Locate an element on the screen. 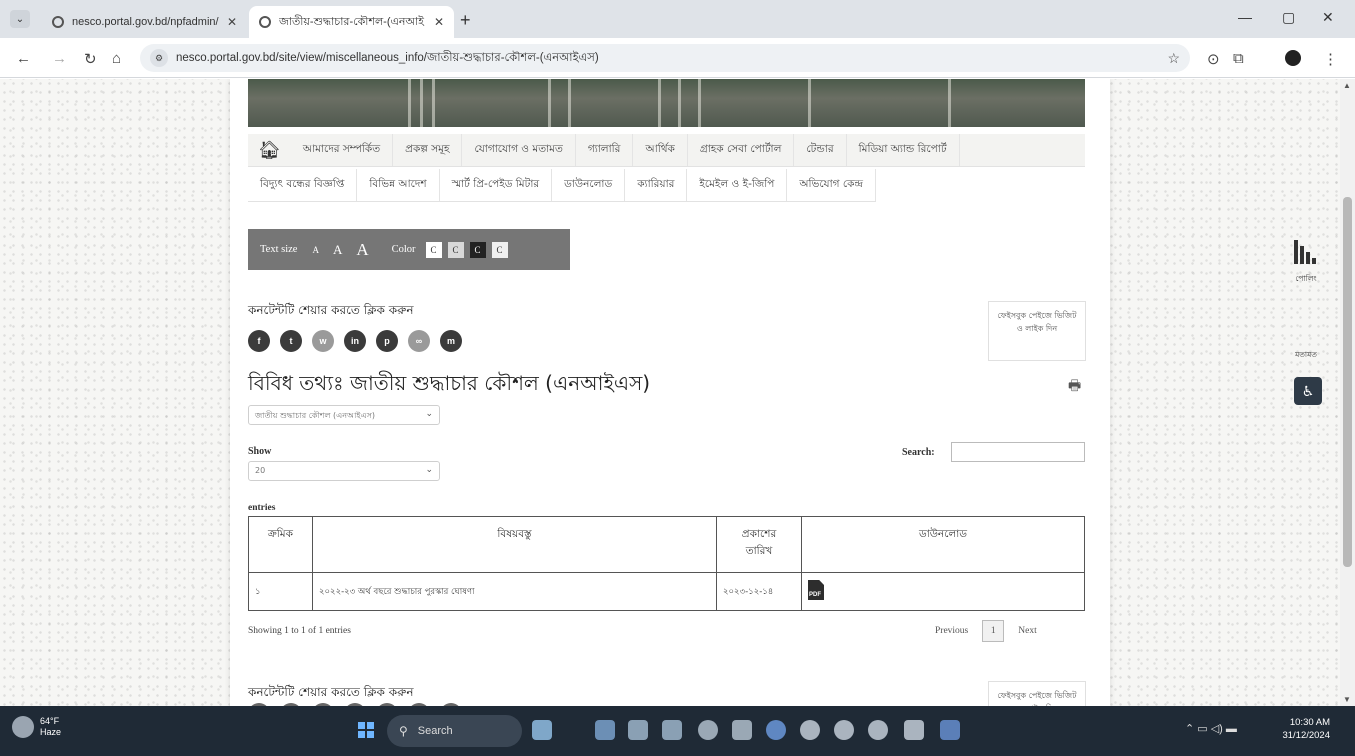 Image resolution: width=1355 pixels, height=756 pixels. restore-button: ▢ is located at coordinates (1288, 17).